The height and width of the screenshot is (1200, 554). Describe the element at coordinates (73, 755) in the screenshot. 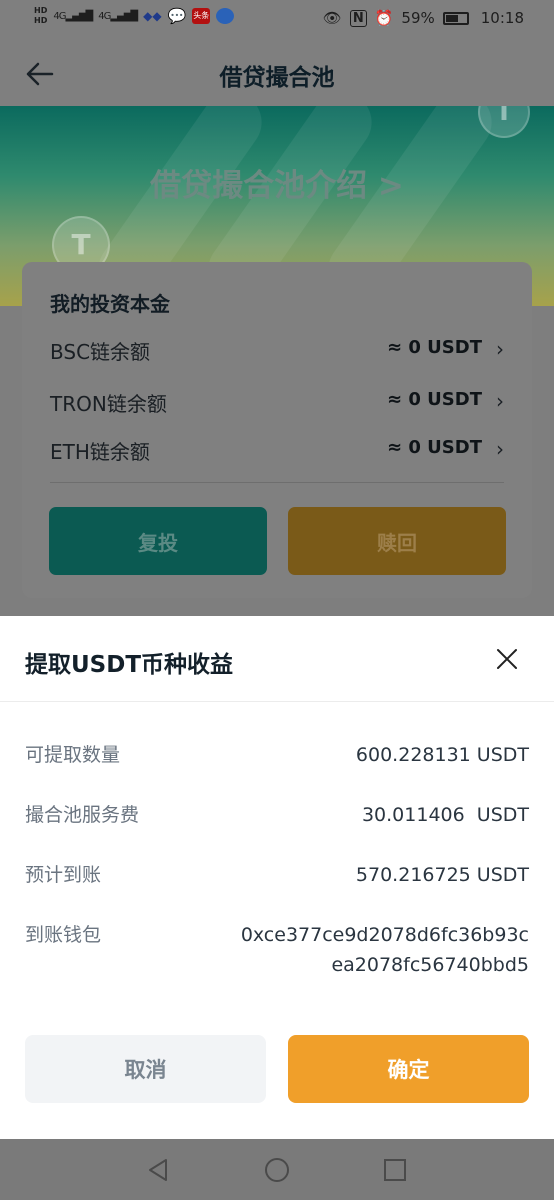

I see `info-label: 可提取数量` at that location.